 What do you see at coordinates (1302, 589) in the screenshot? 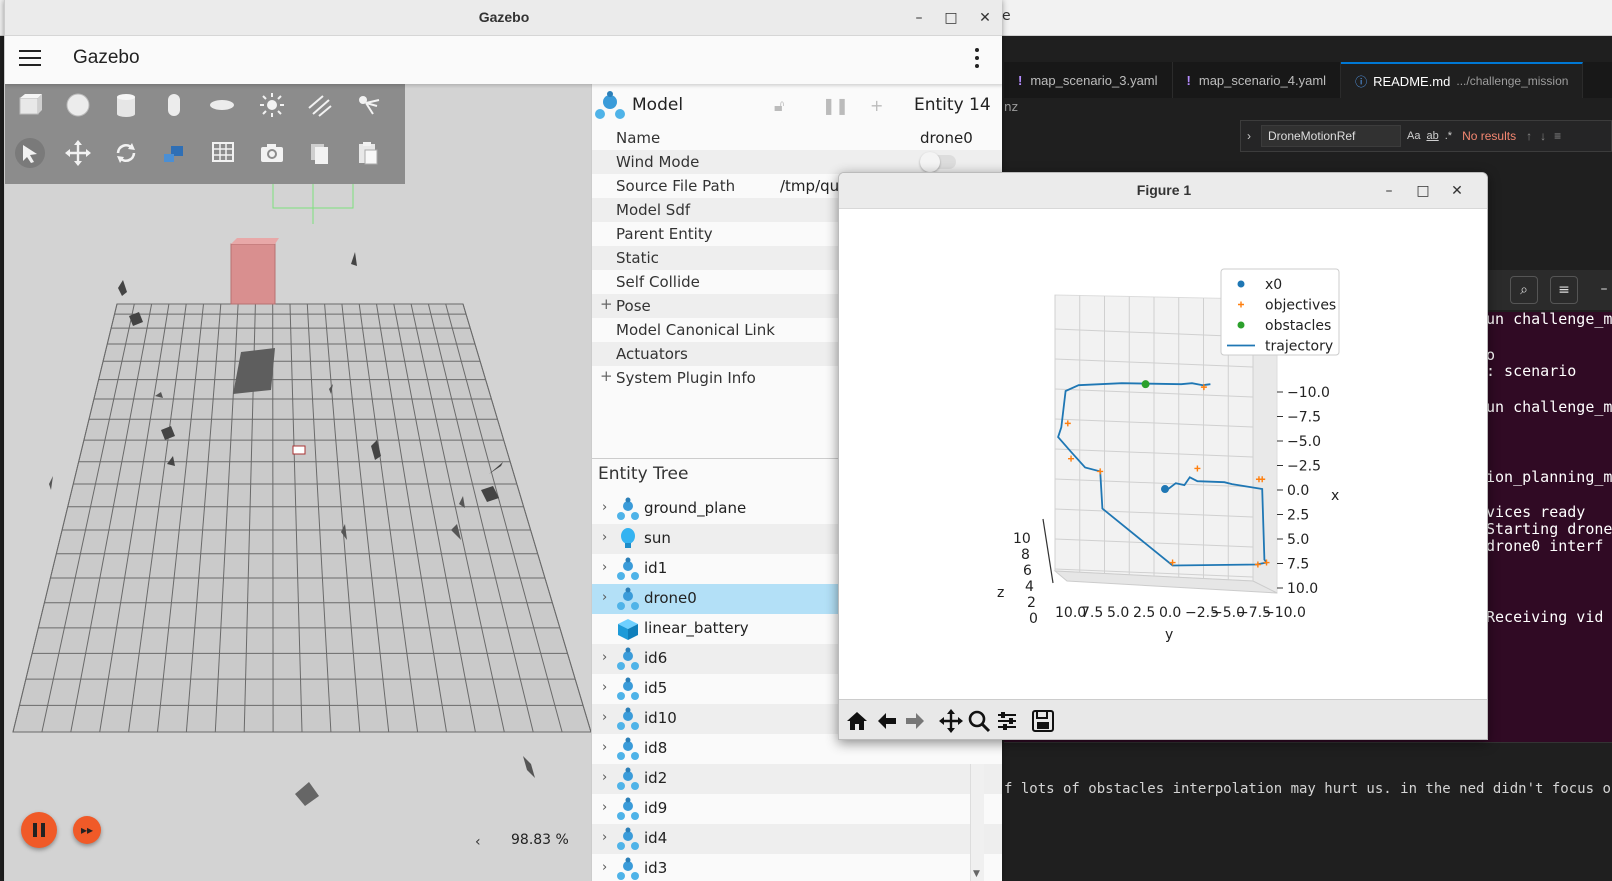
I see `x-tick-label: 10.0` at bounding box center [1302, 589].